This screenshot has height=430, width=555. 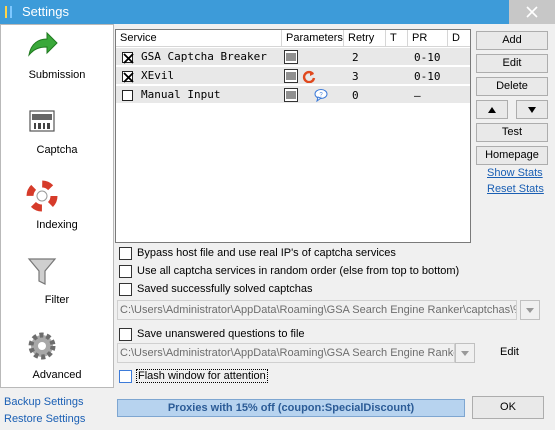 I want to click on table-row: XEvil 3 0-10, so click(x=293, y=76).